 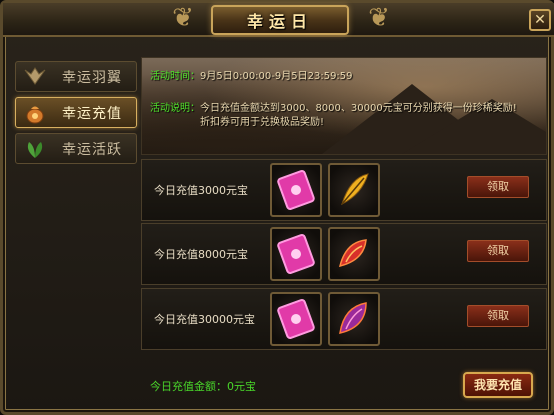 What do you see at coordinates (262, 122) in the screenshot?
I see `event-description-2: 折扣券可用于兑换极品奖励!` at bounding box center [262, 122].